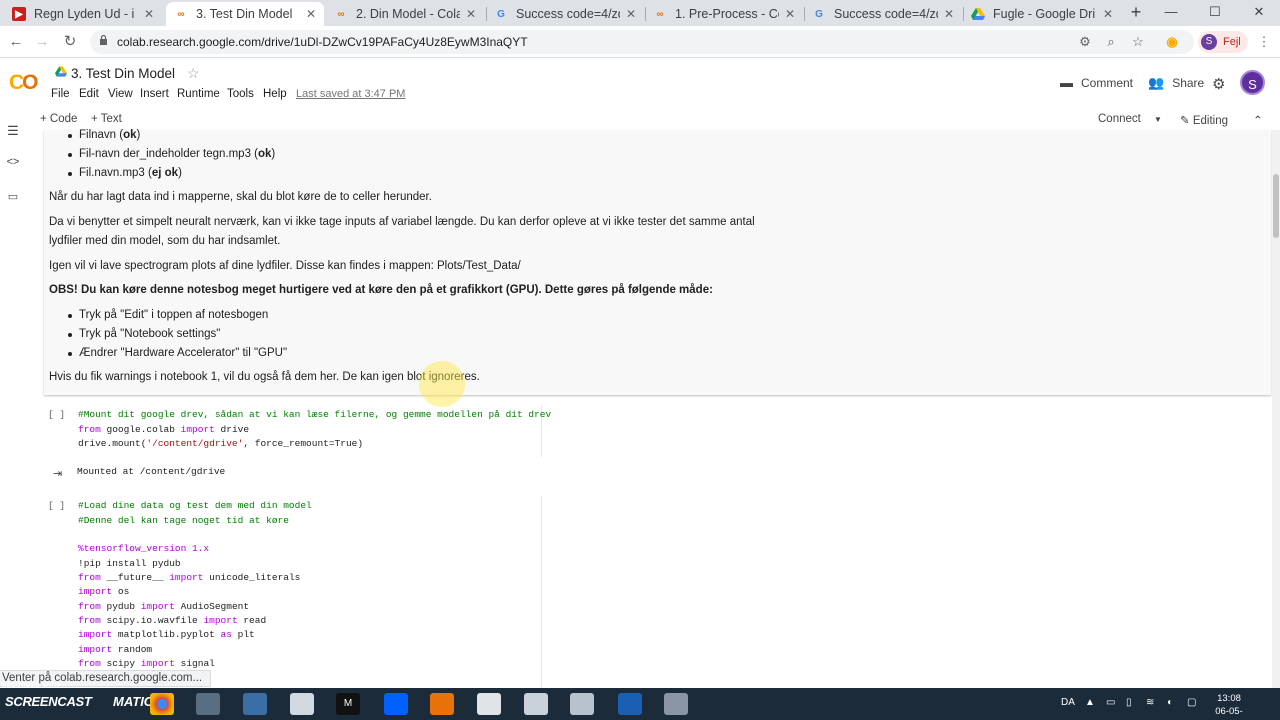  Describe the element at coordinates (442, 384) in the screenshot. I see `mouse-cursor-highlight` at that location.